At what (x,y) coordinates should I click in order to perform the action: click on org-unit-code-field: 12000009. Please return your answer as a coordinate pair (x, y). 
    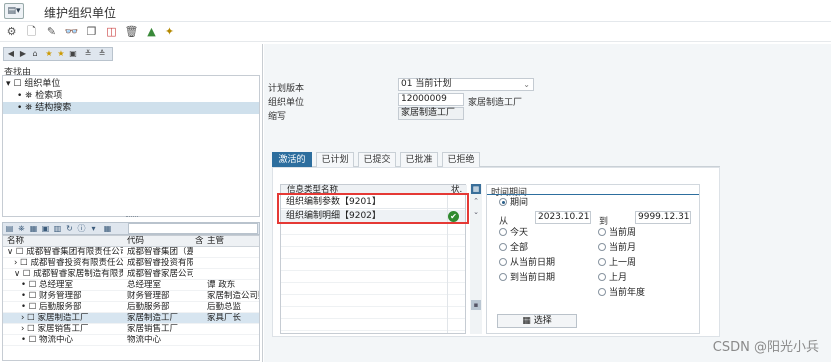
    Looking at the image, I should click on (431, 99).